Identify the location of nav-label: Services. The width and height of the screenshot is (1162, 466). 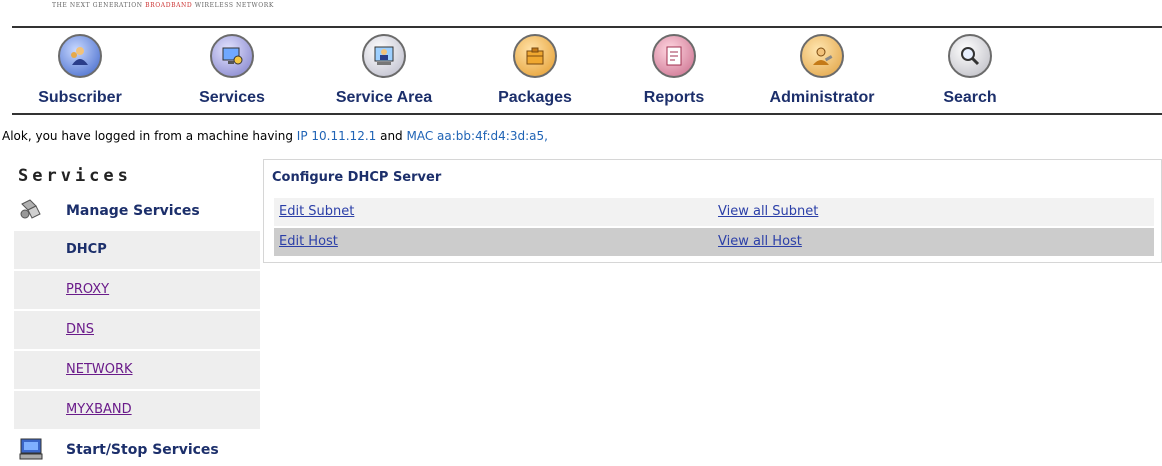
(232, 97).